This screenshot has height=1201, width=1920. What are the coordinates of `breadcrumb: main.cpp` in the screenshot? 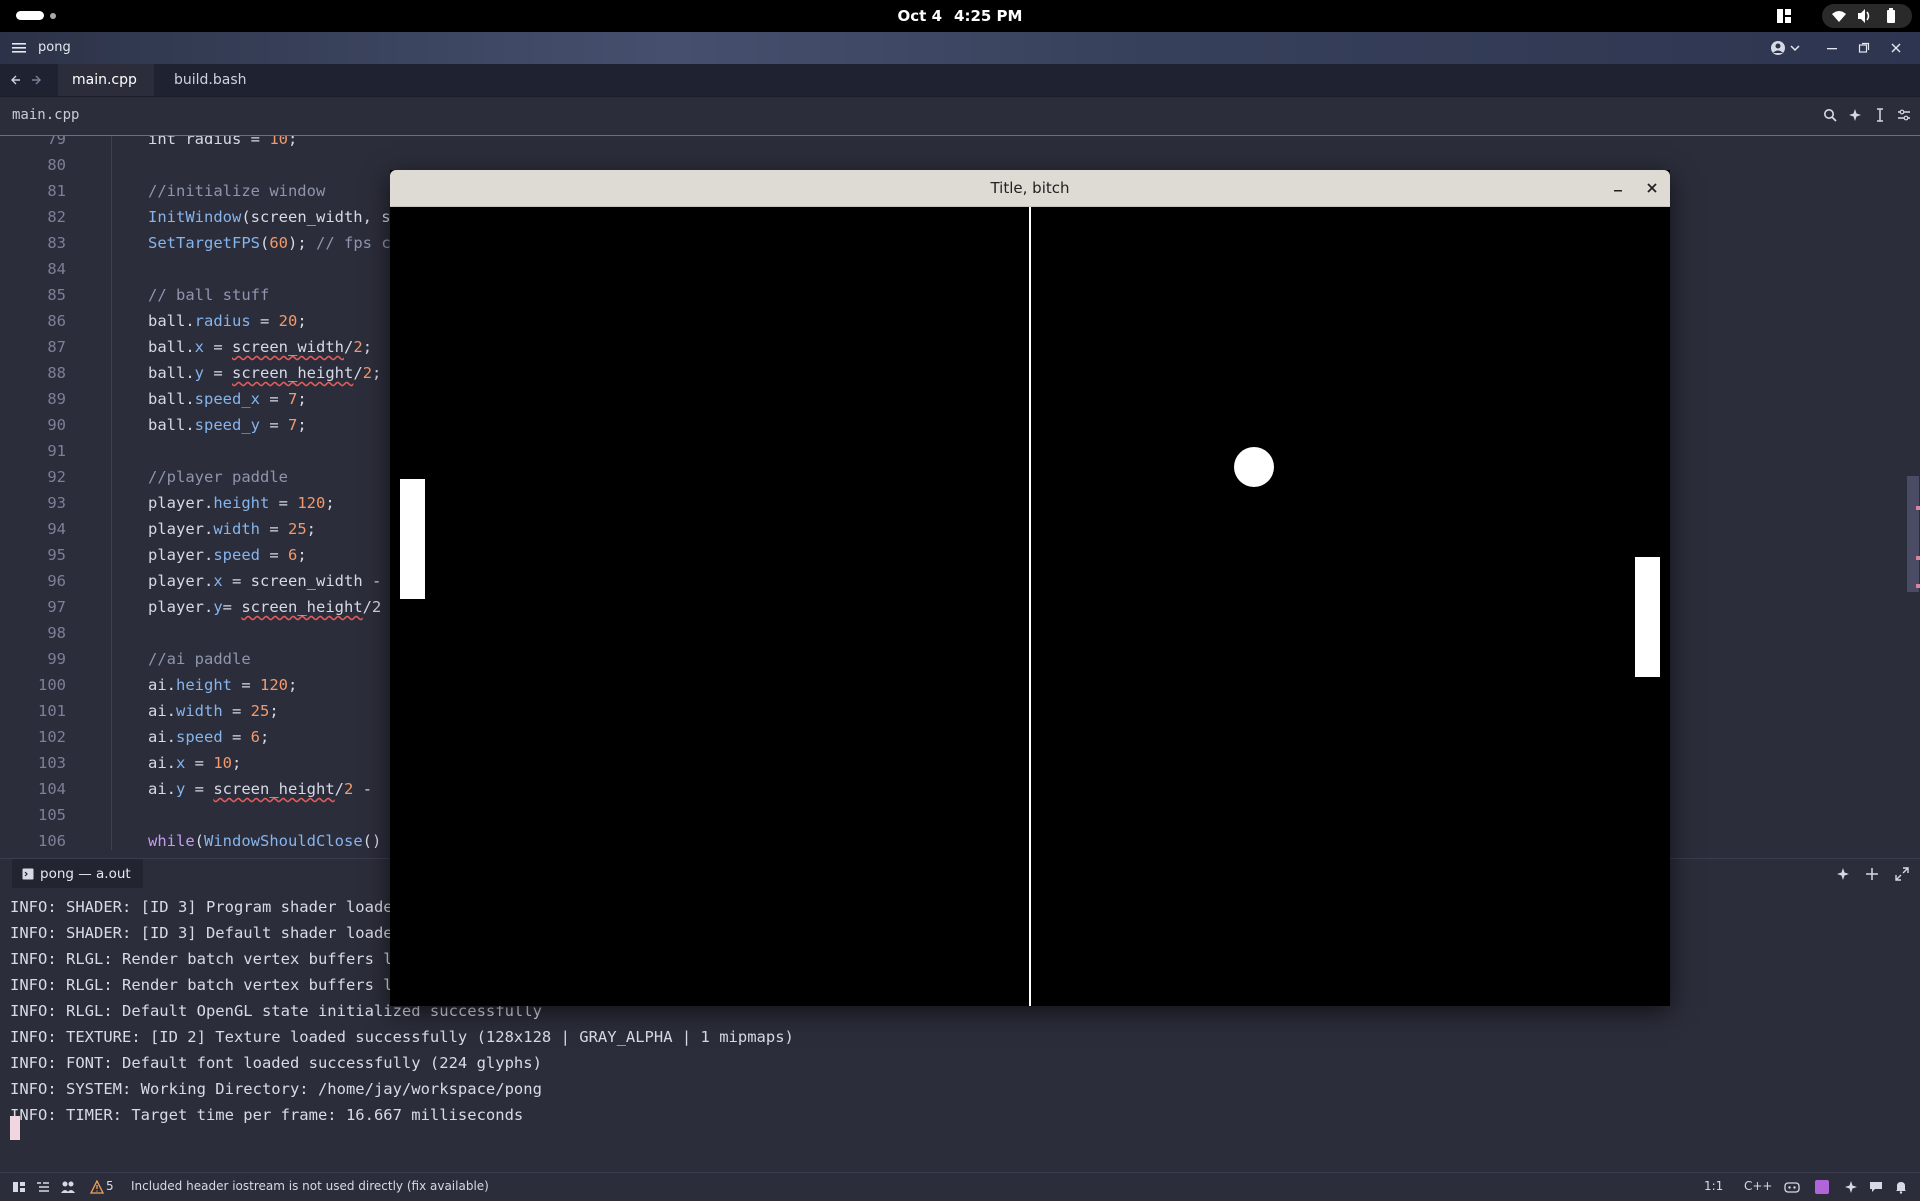 It's located at (45, 115).